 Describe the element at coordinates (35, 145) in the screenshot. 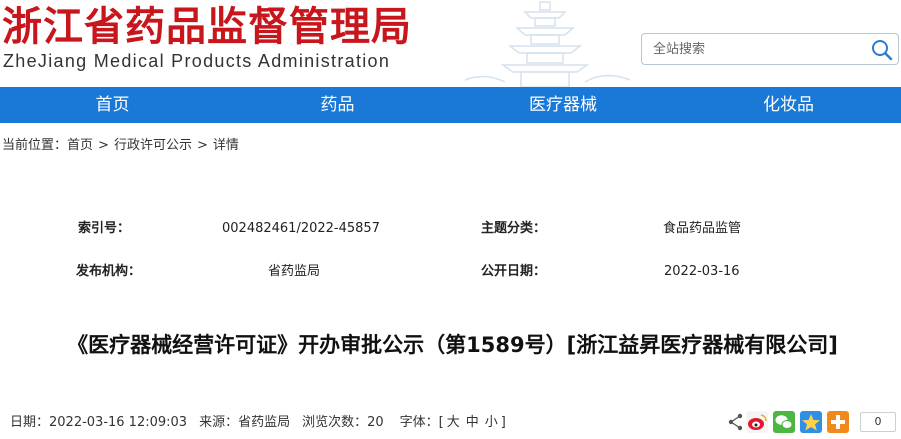

I see `breadcrumb-prefix: 当前位置：` at that location.